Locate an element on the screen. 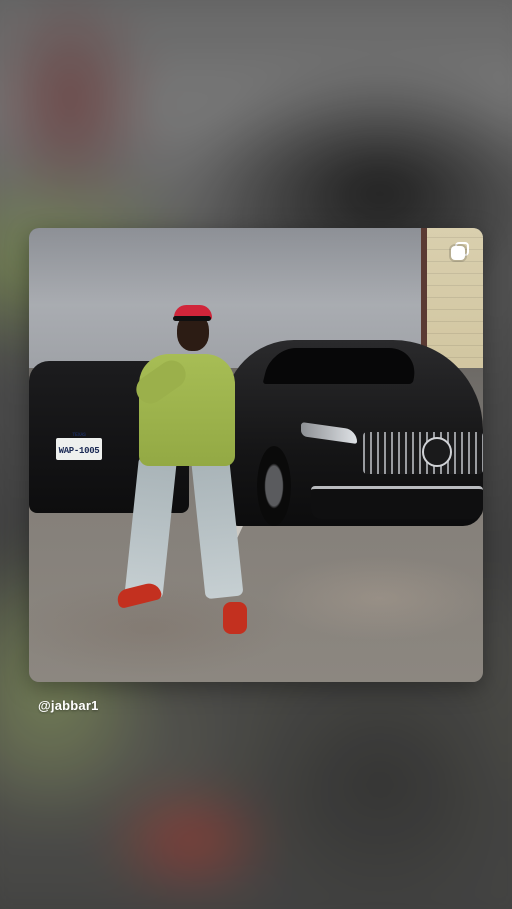 The width and height of the screenshot is (512, 909). right-sneaker is located at coordinates (235, 618).